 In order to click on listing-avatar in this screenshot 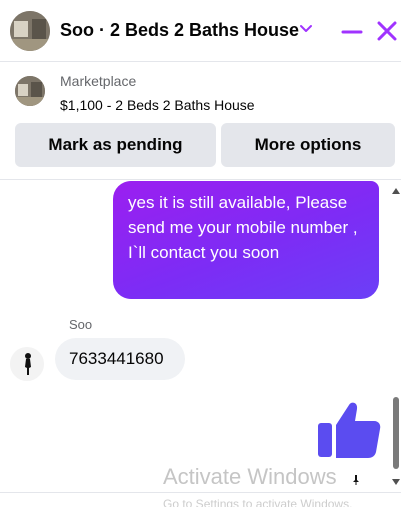, I will do `click(30, 31)`.